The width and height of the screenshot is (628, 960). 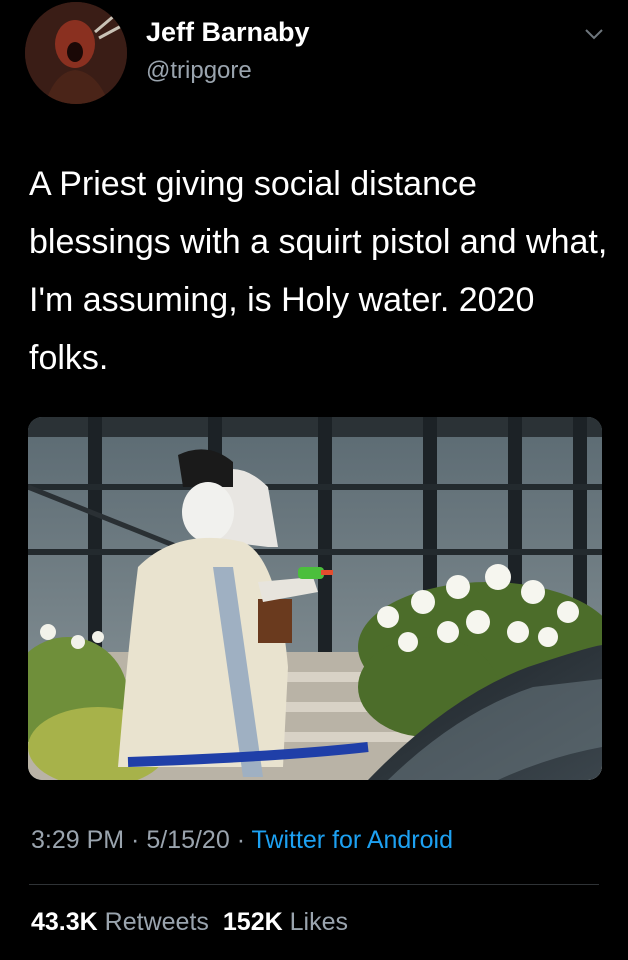 I want to click on tweet-stats: 43.3K Retweets 152K Likes, so click(x=189, y=922).